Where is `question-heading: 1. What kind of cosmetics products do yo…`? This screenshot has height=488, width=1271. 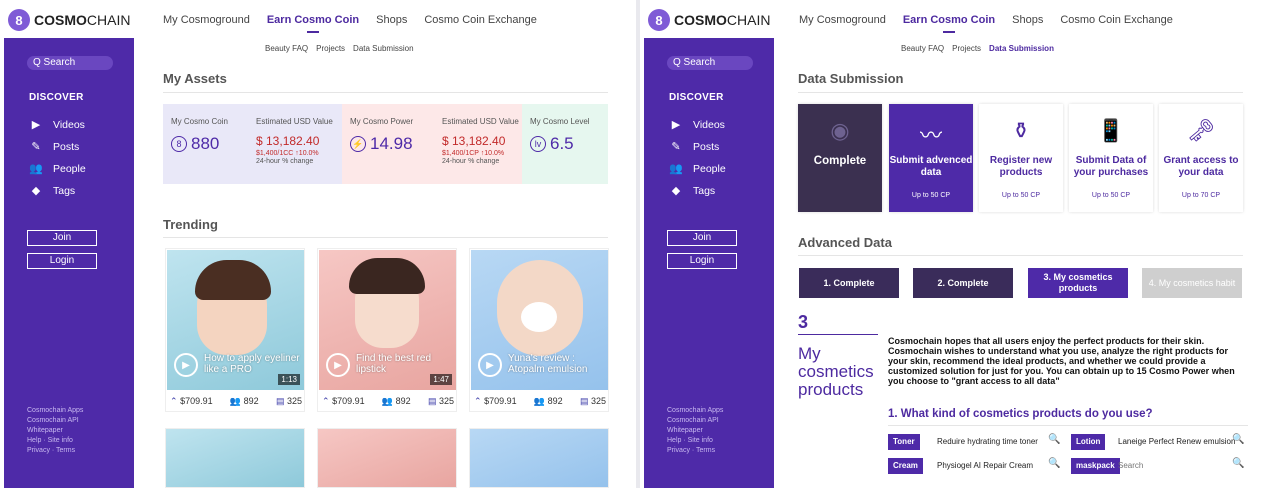
question-heading: 1. What kind of cosmetics products do yo… is located at coordinates (1020, 414).